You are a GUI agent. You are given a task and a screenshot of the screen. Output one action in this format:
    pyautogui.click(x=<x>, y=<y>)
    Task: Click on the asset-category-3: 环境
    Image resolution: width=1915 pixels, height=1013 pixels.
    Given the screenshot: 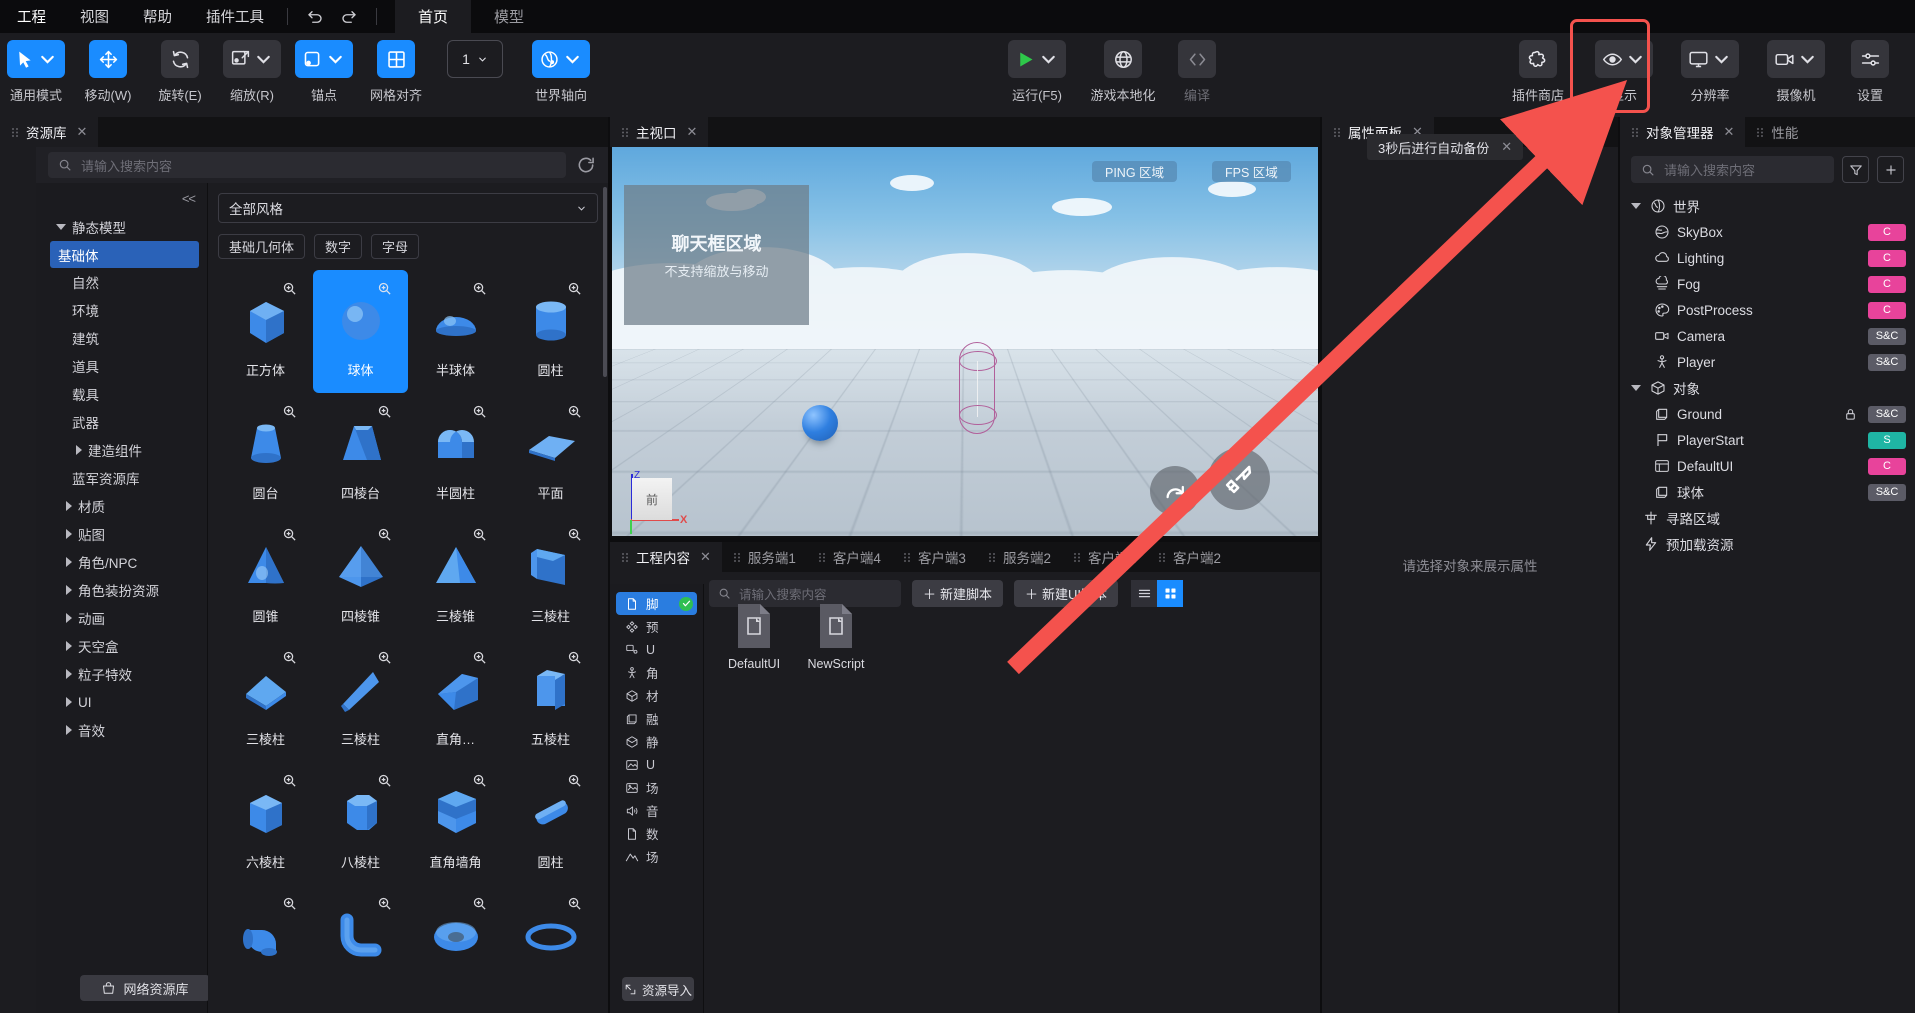 What is the action you would take?
    pyautogui.click(x=121, y=310)
    